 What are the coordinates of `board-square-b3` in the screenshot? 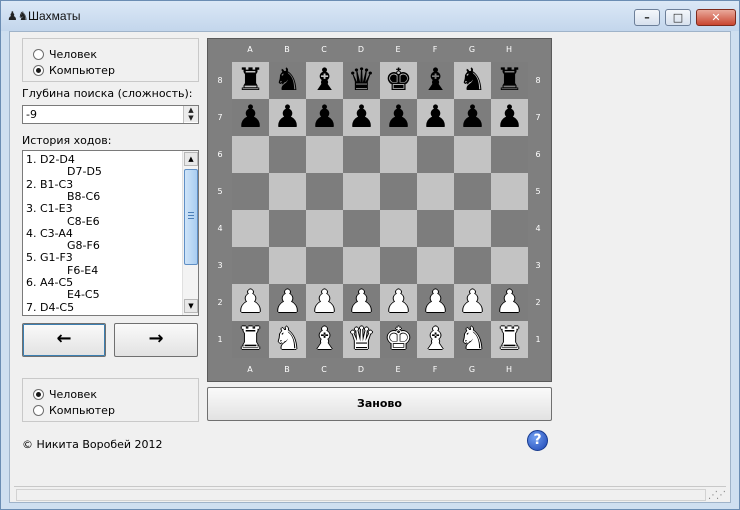 It's located at (287, 265).